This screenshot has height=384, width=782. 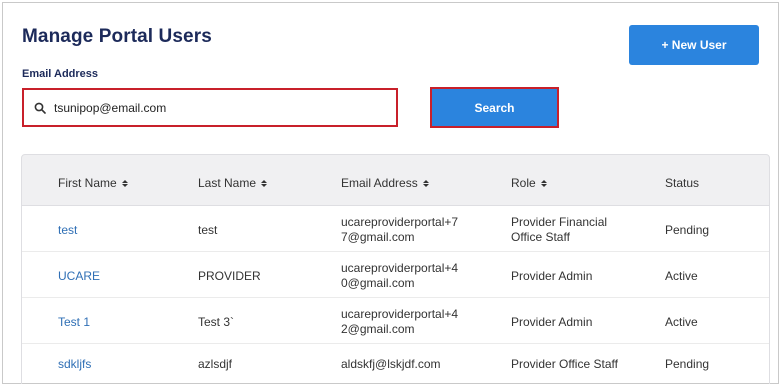 I want to click on email-search-input, so click(x=214, y=107).